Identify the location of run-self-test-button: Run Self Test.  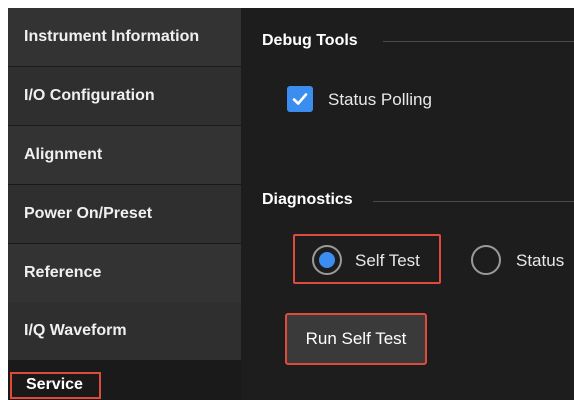
(356, 339).